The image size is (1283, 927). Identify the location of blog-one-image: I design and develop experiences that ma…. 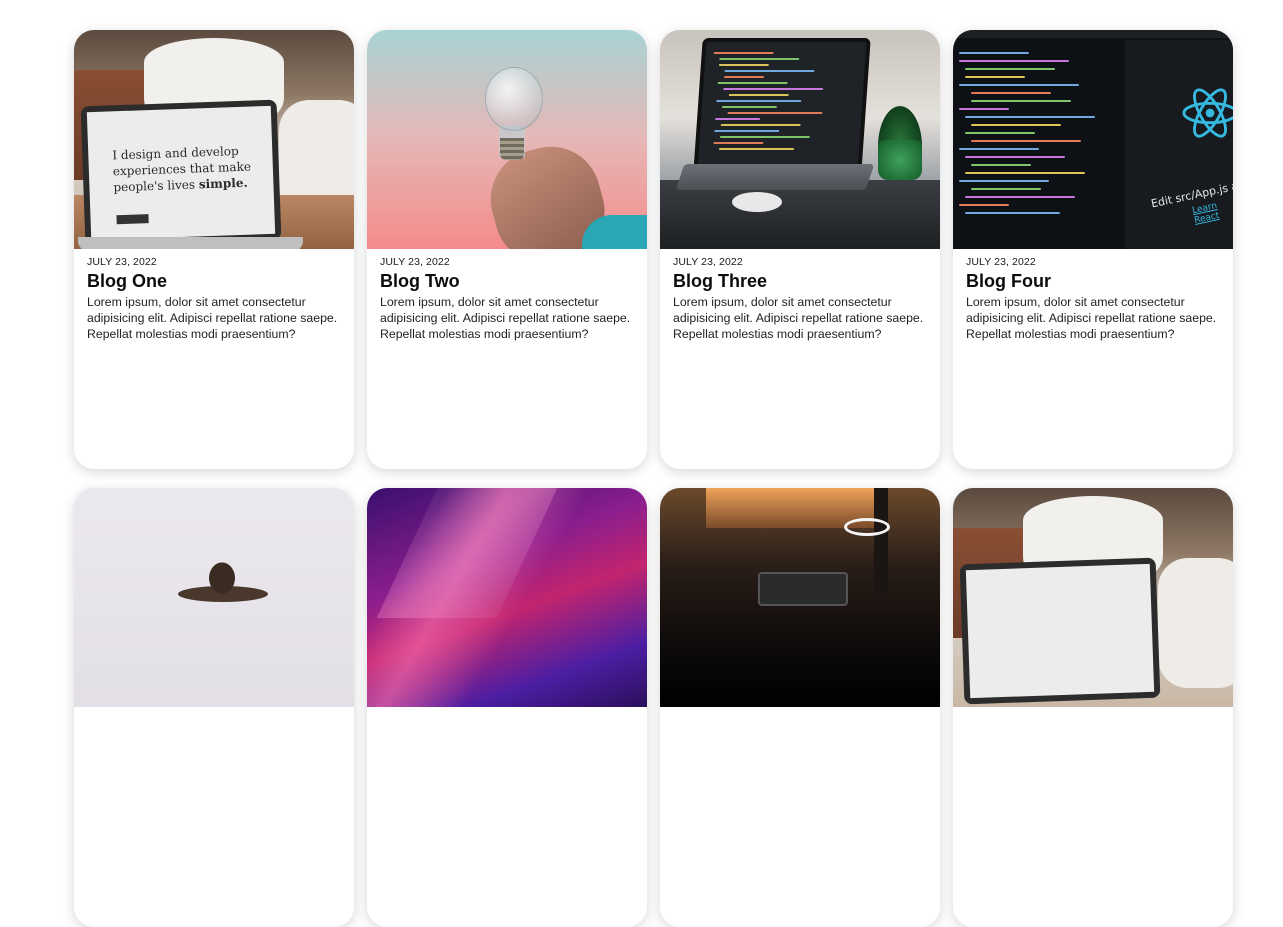
(214, 139).